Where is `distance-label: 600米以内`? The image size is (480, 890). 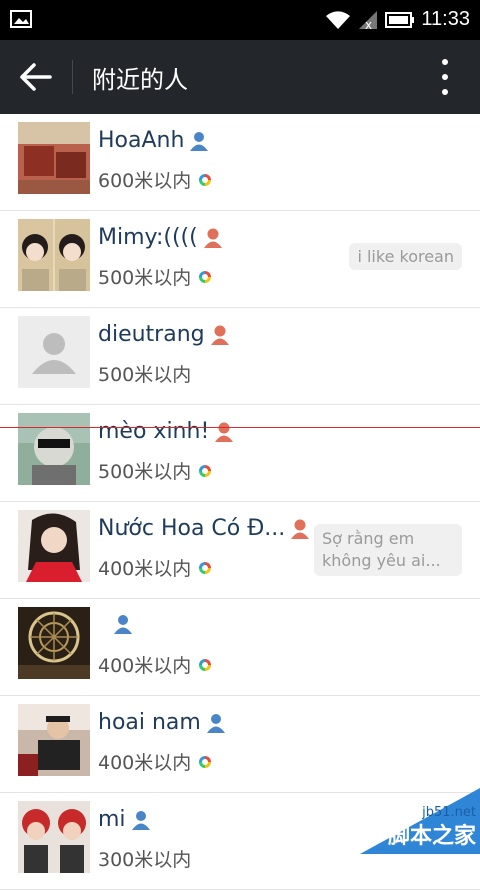
distance-label: 600米以内 is located at coordinates (145, 181).